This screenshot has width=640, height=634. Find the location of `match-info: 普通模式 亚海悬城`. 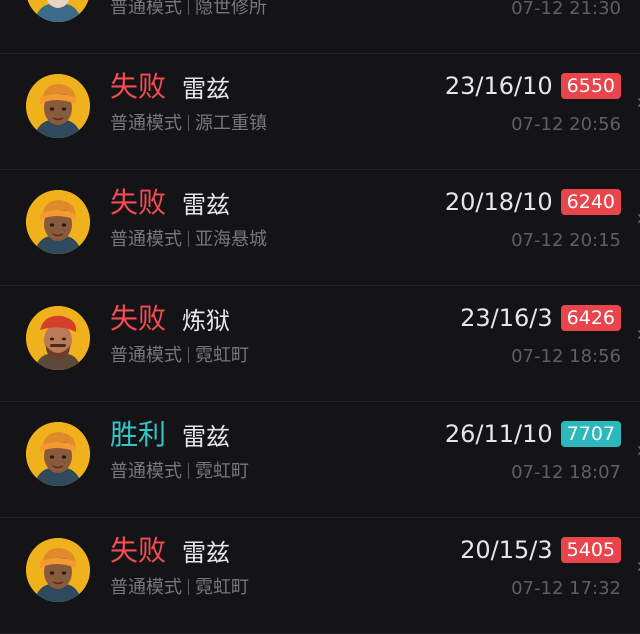

match-info: 普通模式 亚海悬城 is located at coordinates (188, 240).